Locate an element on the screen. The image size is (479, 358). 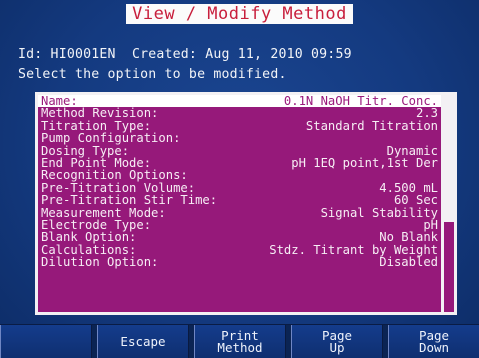
option-value: 0.1N NaOH Titr. Conc. is located at coordinates (360, 101).